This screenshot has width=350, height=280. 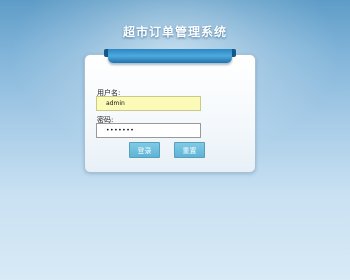 What do you see at coordinates (148, 130) in the screenshot?
I see `password-input: •••••••` at bounding box center [148, 130].